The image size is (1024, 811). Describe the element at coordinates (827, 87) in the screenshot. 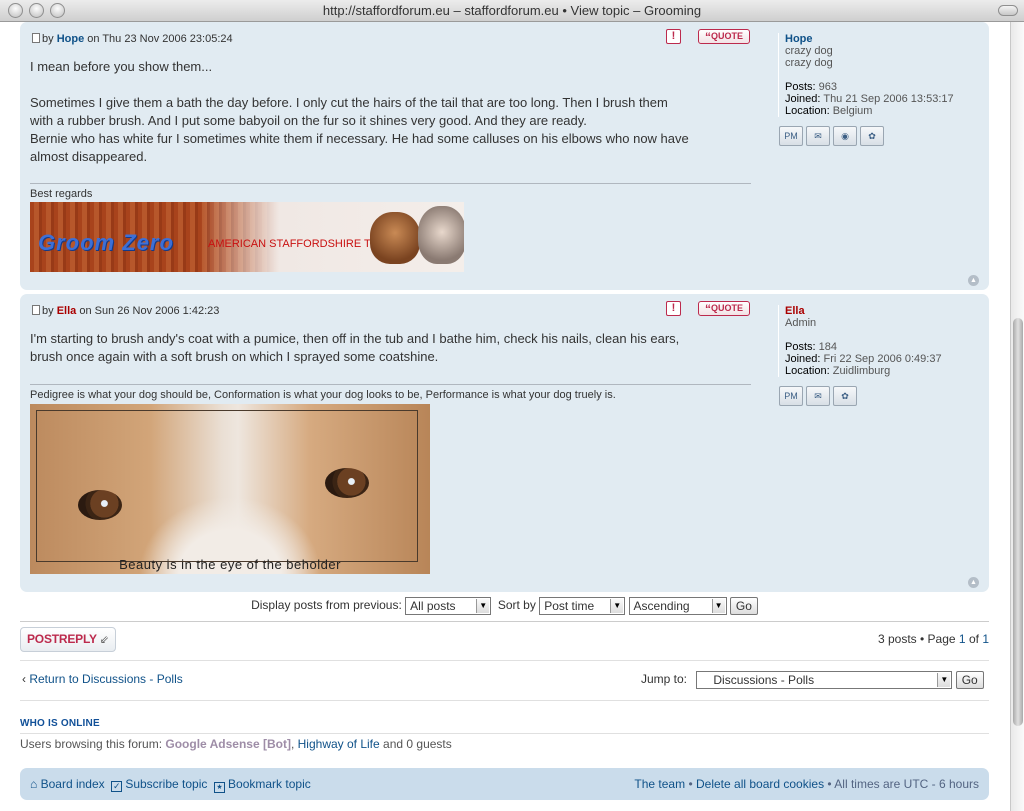

I see `profile-posts: 963` at that location.